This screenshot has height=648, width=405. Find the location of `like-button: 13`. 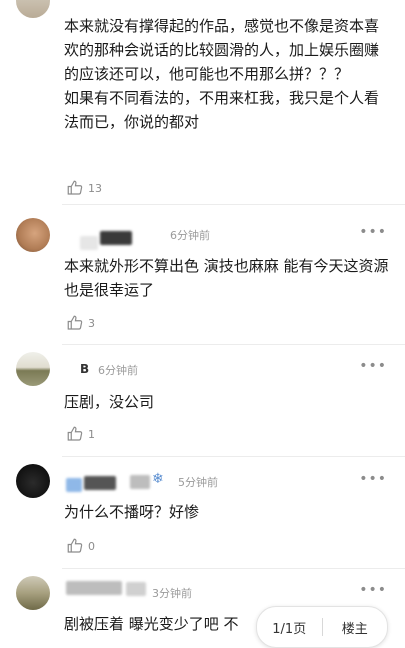

like-button: 13 is located at coordinates (84, 188).